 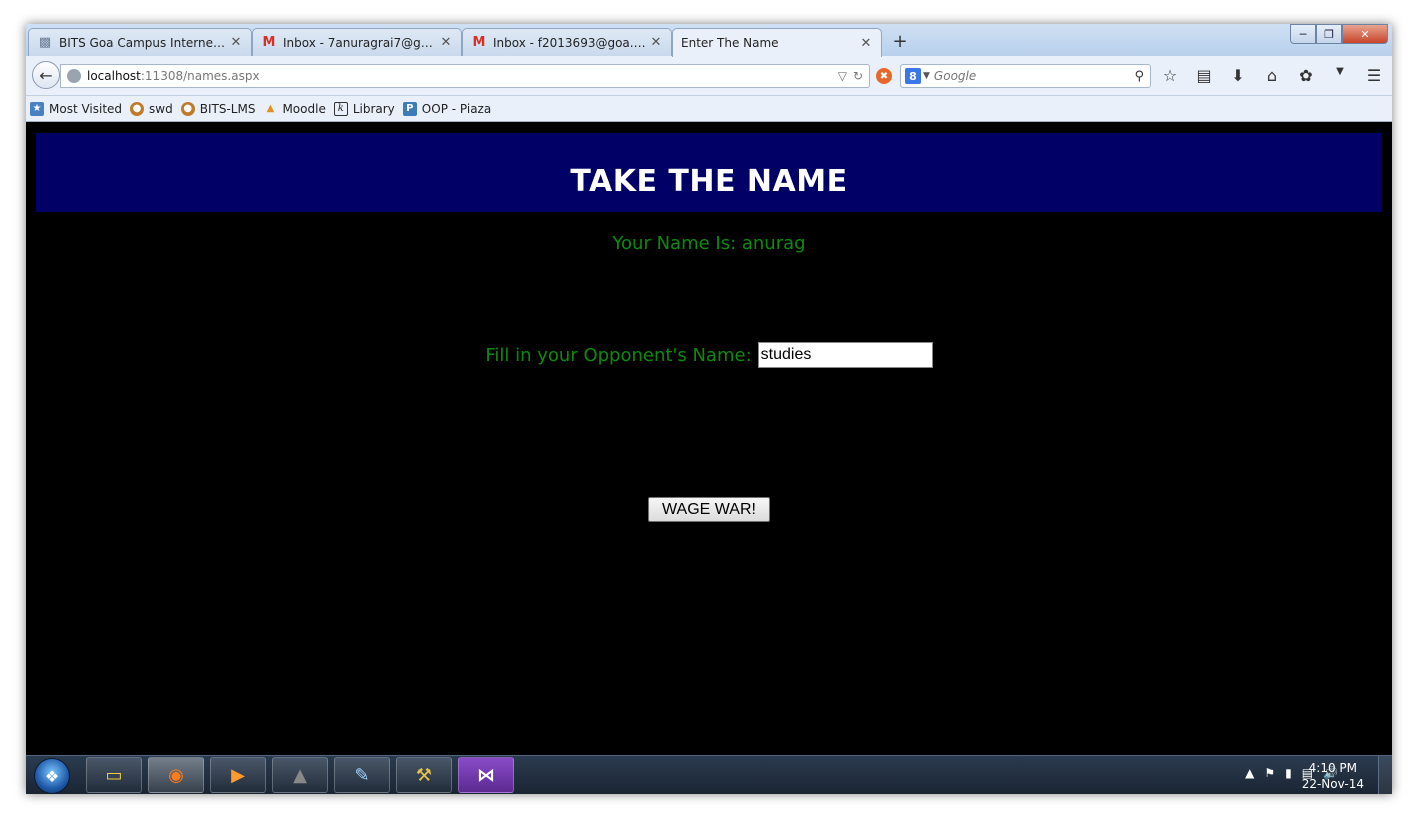 I want to click on tools-icon: ⚒, so click(x=424, y=775).